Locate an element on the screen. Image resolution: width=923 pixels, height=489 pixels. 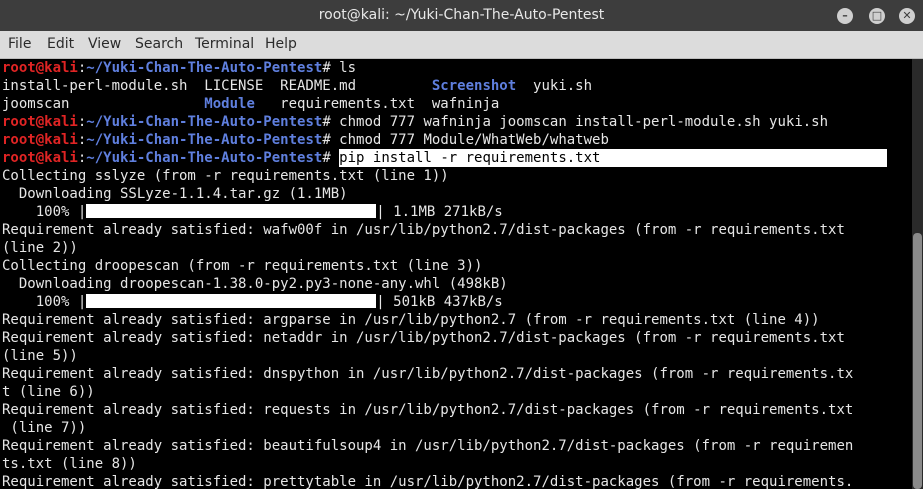
command-text: chmod 777 Module/WhatWeb/whatweb is located at coordinates (474, 140).